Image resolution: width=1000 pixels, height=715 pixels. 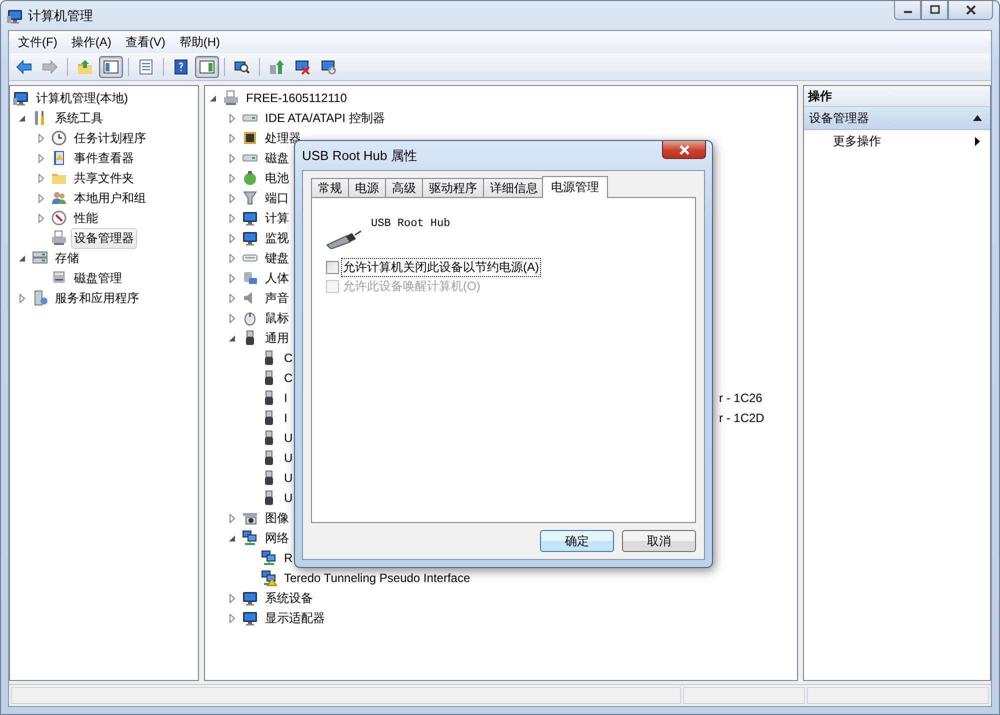 What do you see at coordinates (277, 178) in the screenshot?
I see `tree-item: 电池` at bounding box center [277, 178].